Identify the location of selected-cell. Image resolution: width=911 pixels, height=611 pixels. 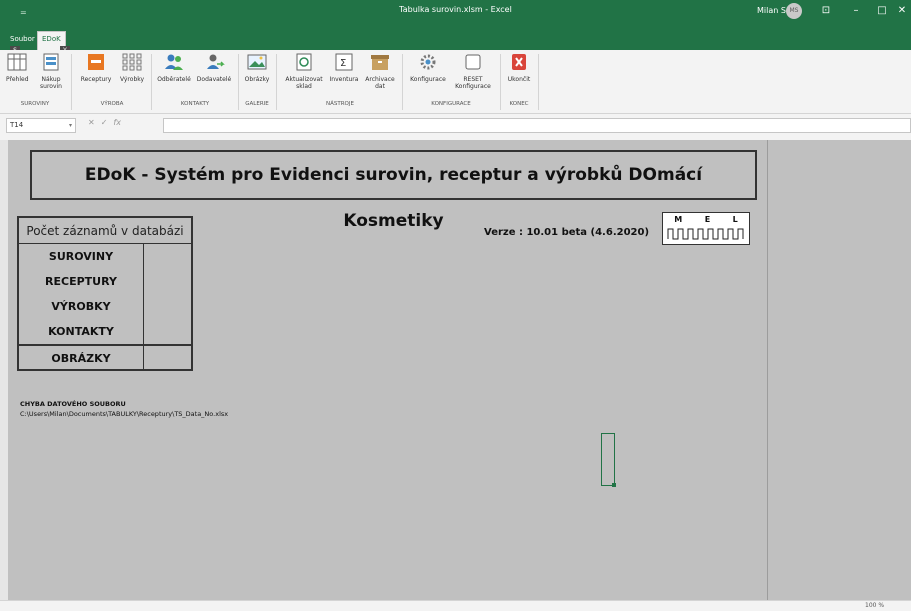
(608, 460).